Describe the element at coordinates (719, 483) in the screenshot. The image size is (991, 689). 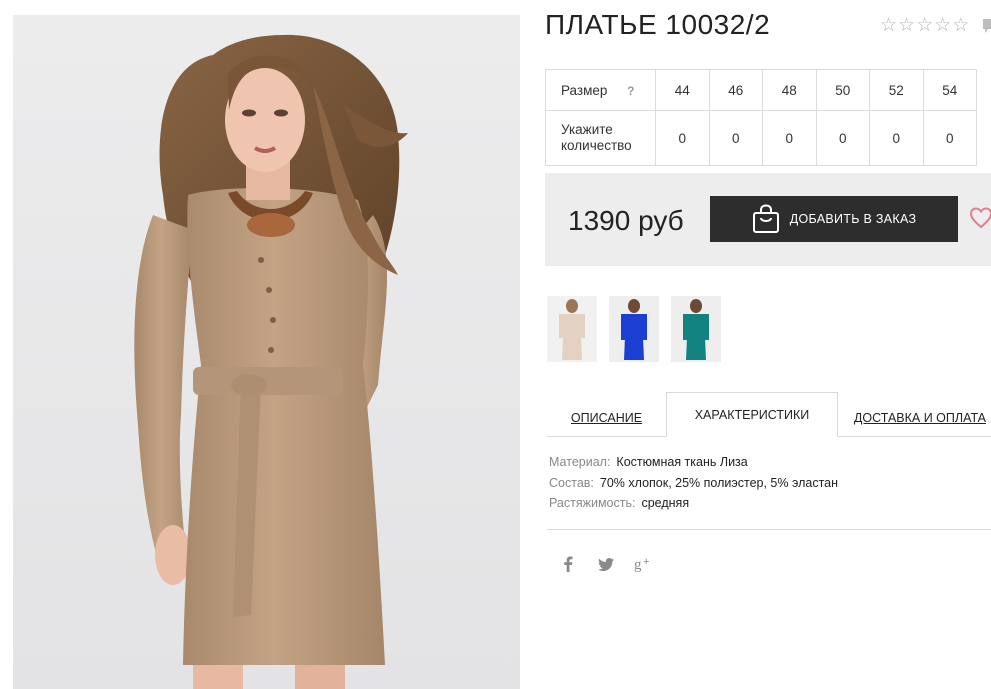
I see `spec-value: 70% хлопок, 25% полиэстер, 5% эластан` at that location.